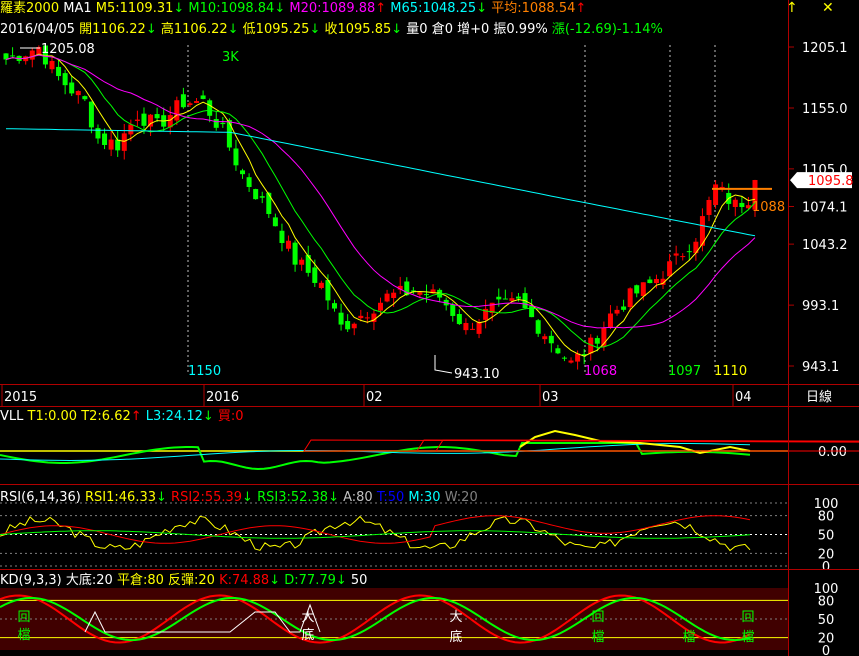 Image resolution: width=859 pixels, height=656 pixels. Describe the element at coordinates (455, 637) in the screenshot. I see `kd-signal-label-5: 底` at that location.